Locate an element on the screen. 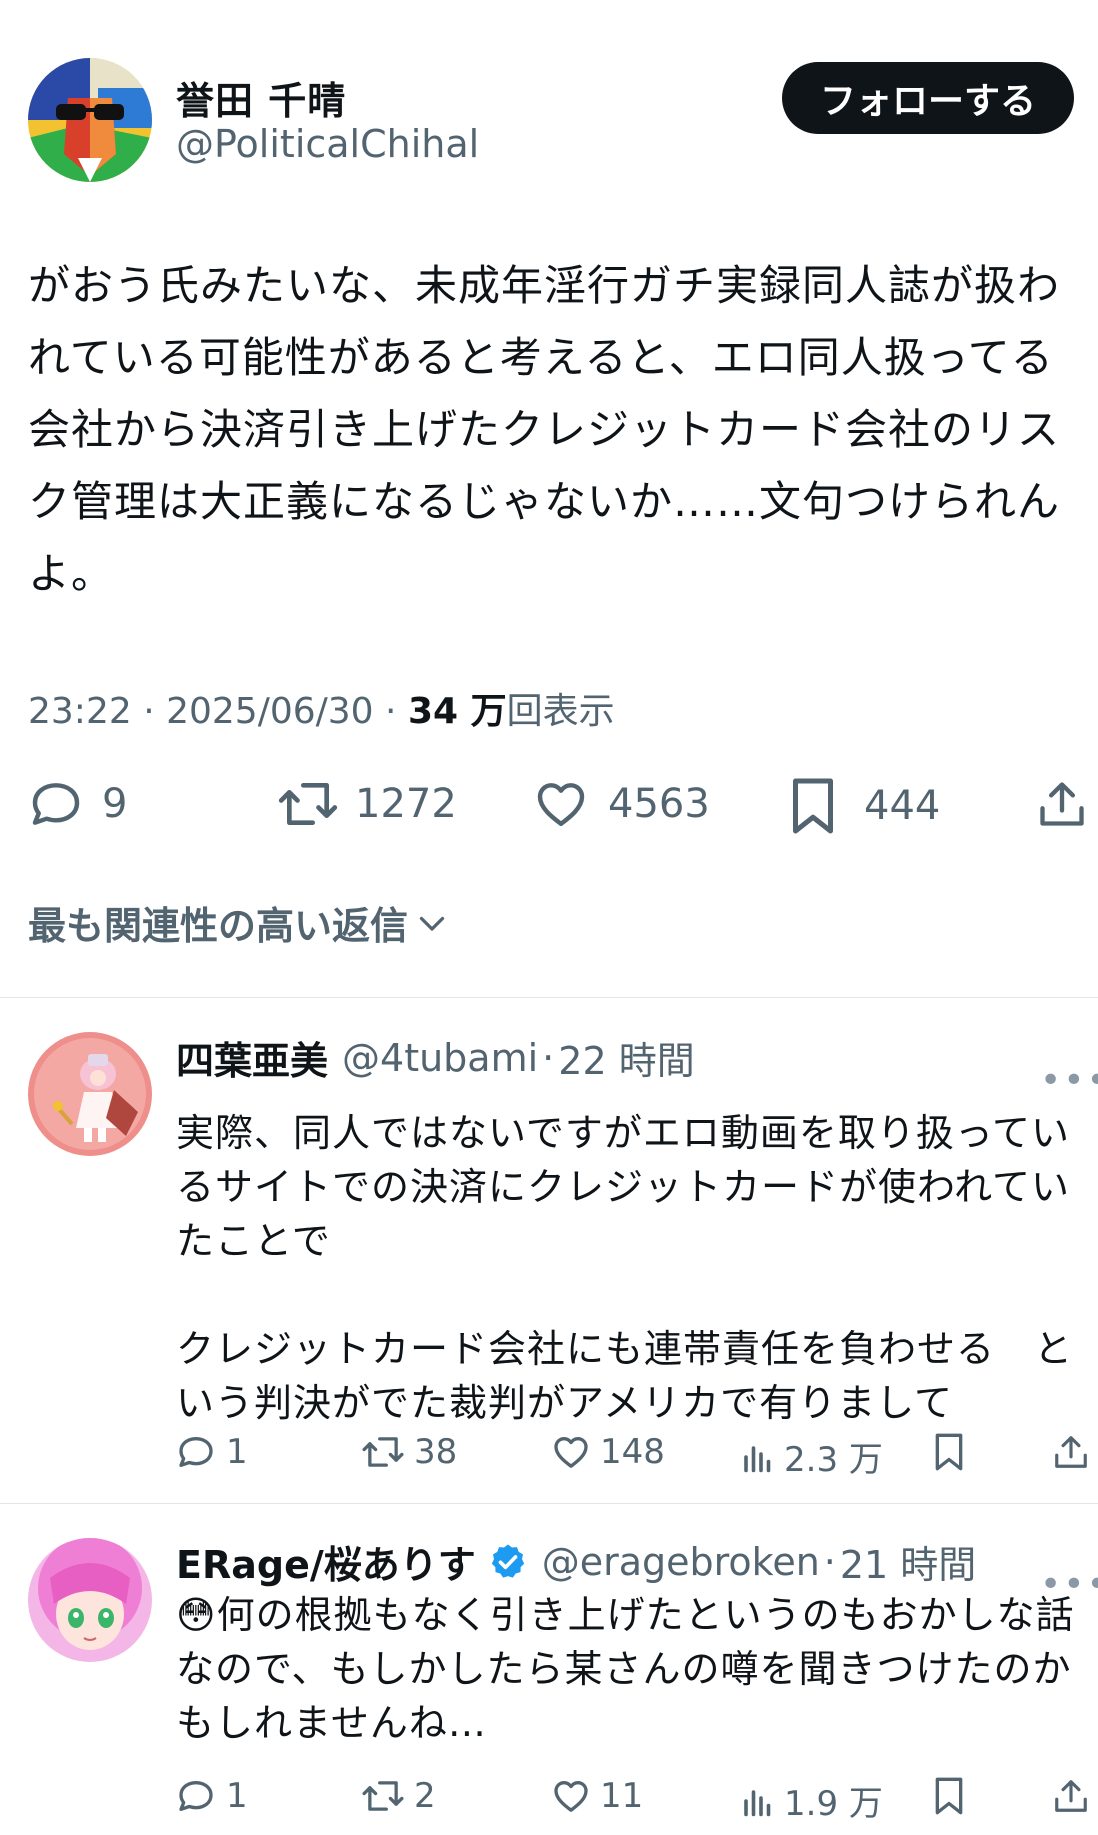 The image size is (1098, 1835). reply-time: 22 時間 is located at coordinates (626, 1057).